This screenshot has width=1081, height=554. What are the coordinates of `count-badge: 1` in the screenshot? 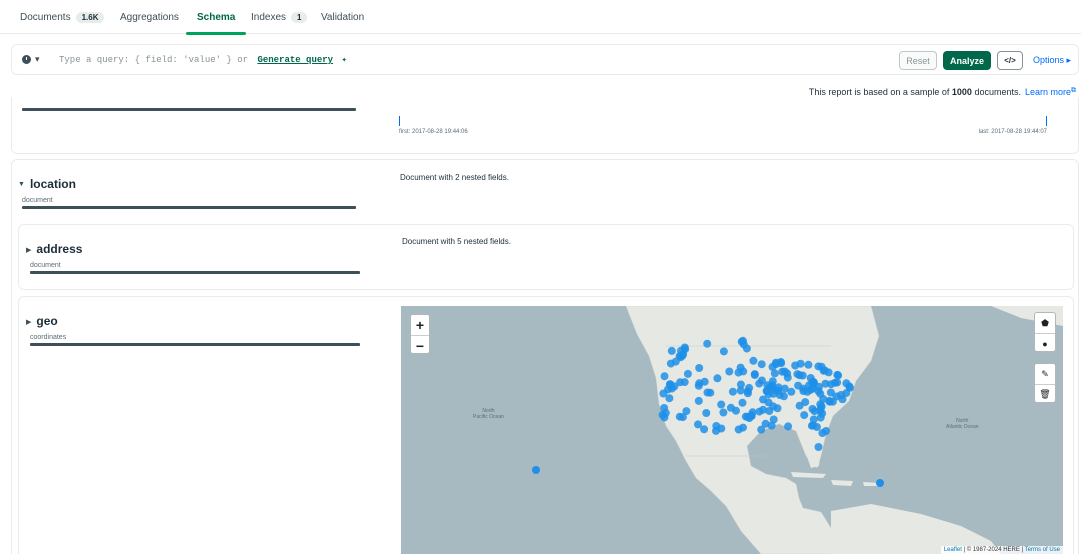 It's located at (299, 17).